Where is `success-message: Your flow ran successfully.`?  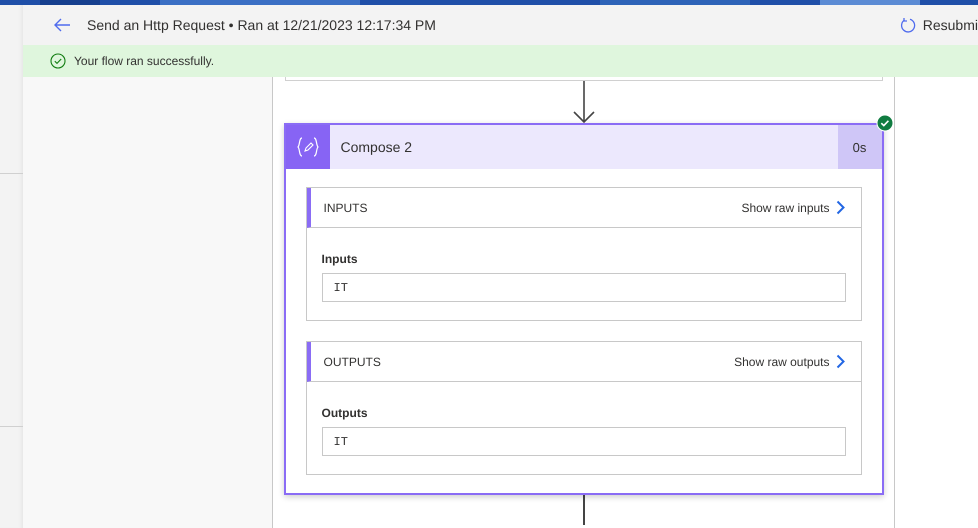
success-message: Your flow ran successfully. is located at coordinates (144, 61).